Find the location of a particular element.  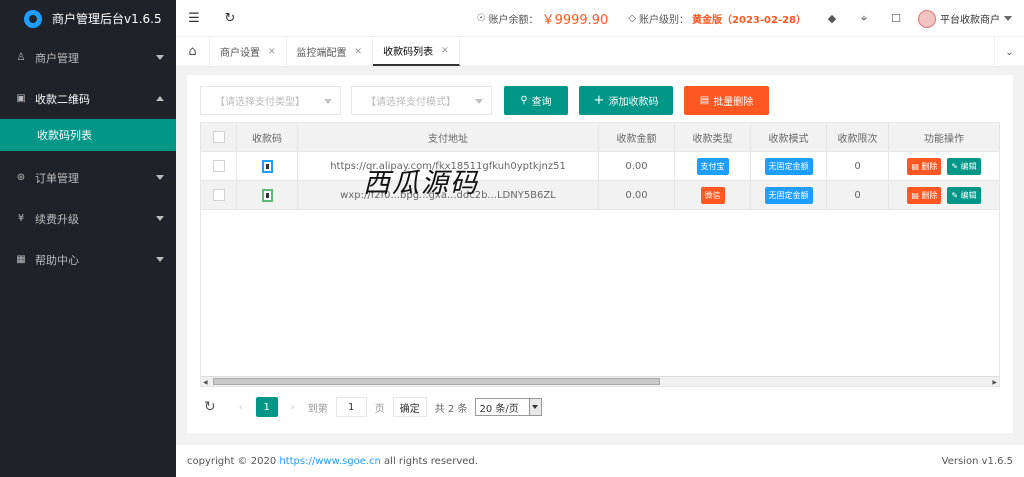

user-icon: ♙ is located at coordinates (21, 57).